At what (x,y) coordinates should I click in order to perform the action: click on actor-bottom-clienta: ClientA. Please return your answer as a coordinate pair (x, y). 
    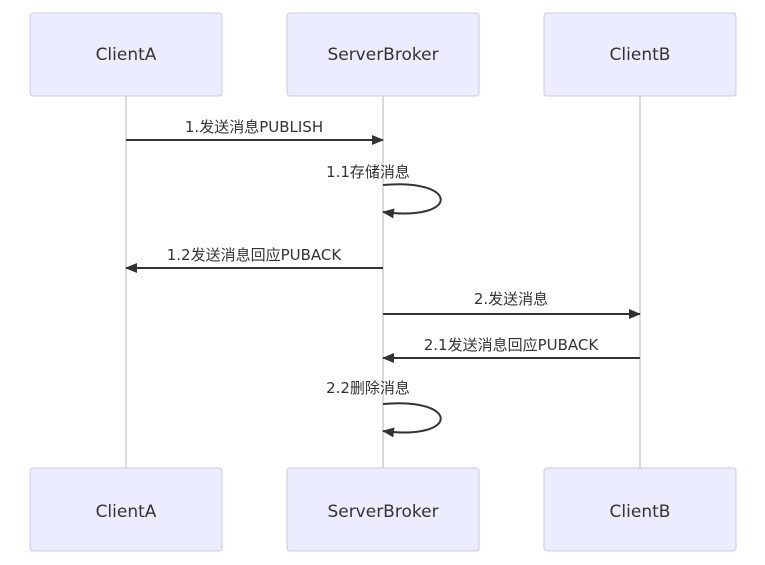
    Looking at the image, I should click on (126, 509).